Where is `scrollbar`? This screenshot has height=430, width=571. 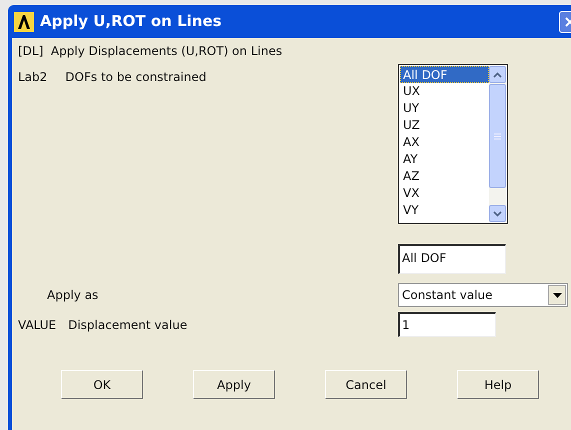 scrollbar is located at coordinates (497, 144).